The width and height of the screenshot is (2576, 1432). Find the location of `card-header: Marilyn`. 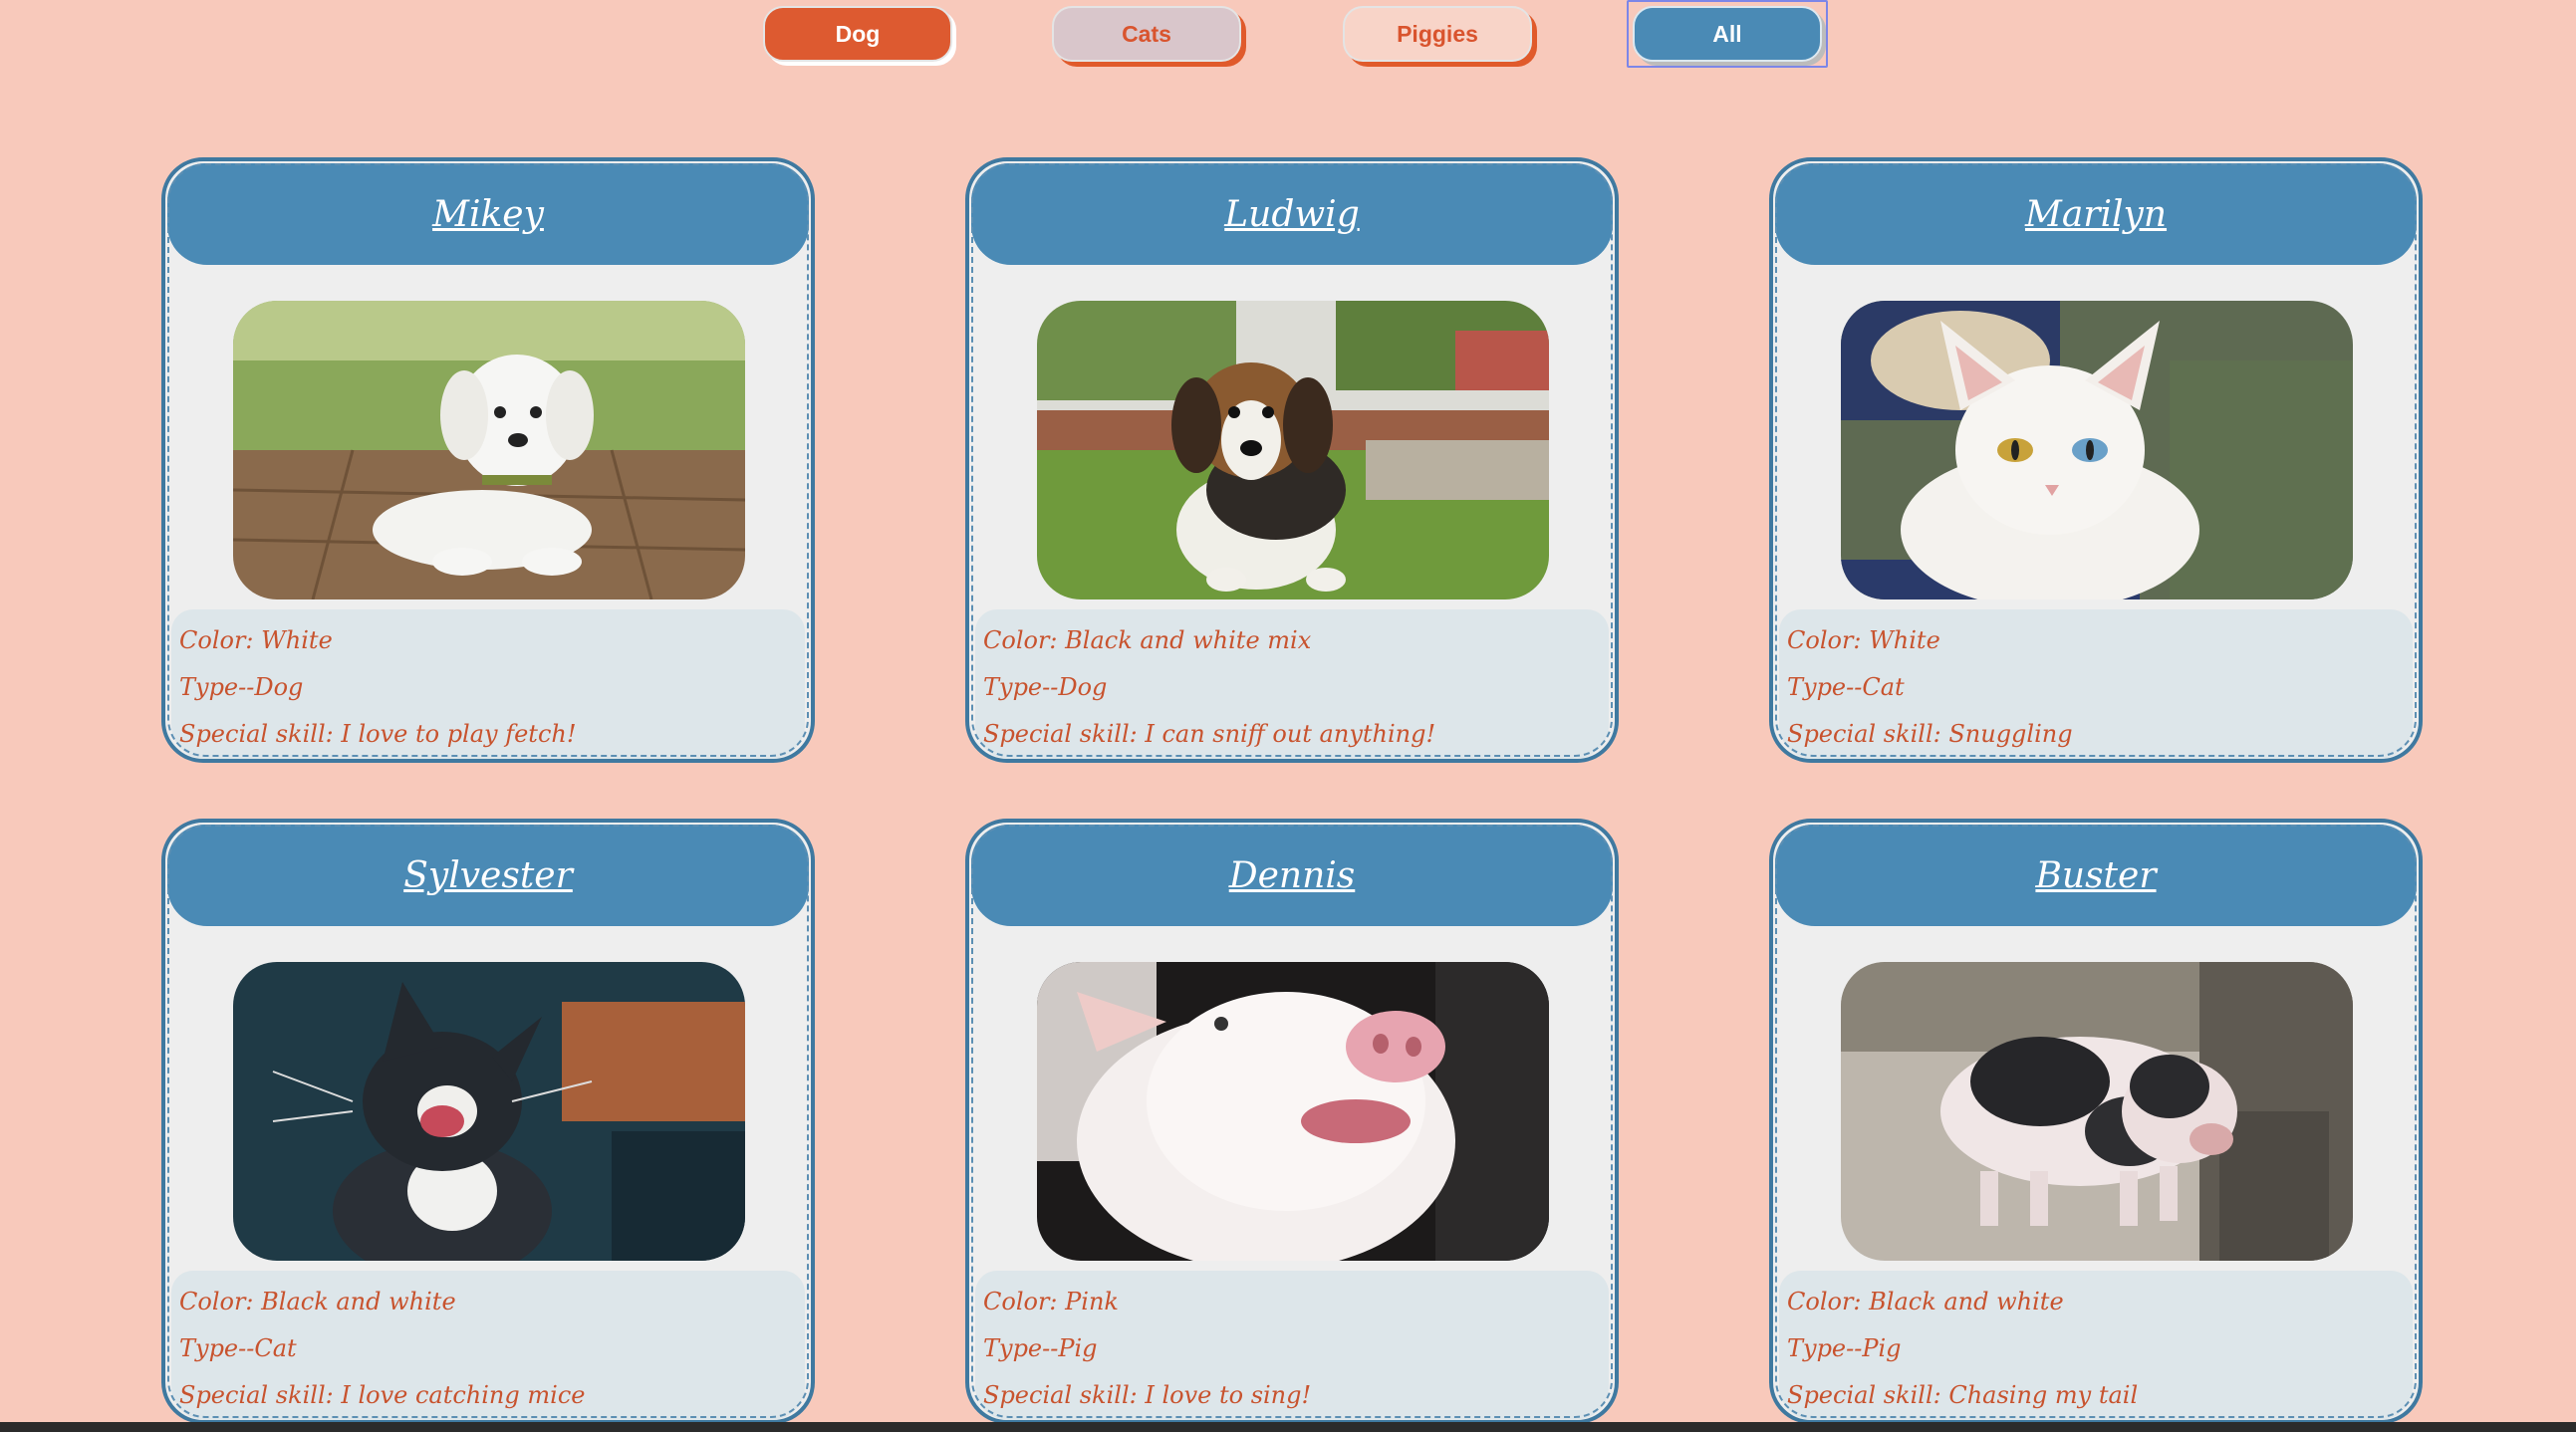

card-header: Marilyn is located at coordinates (2096, 214).